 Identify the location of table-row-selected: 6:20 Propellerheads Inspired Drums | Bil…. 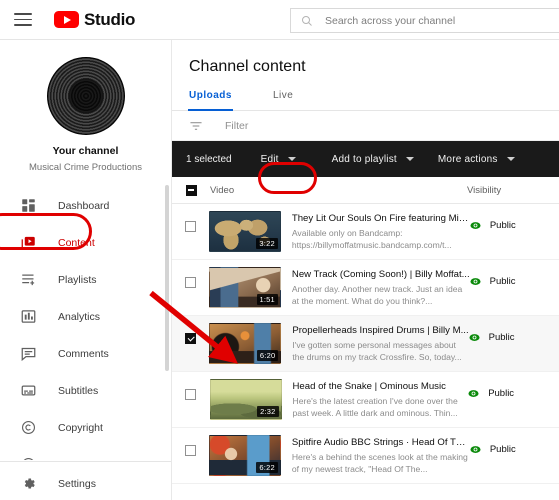
(365, 344).